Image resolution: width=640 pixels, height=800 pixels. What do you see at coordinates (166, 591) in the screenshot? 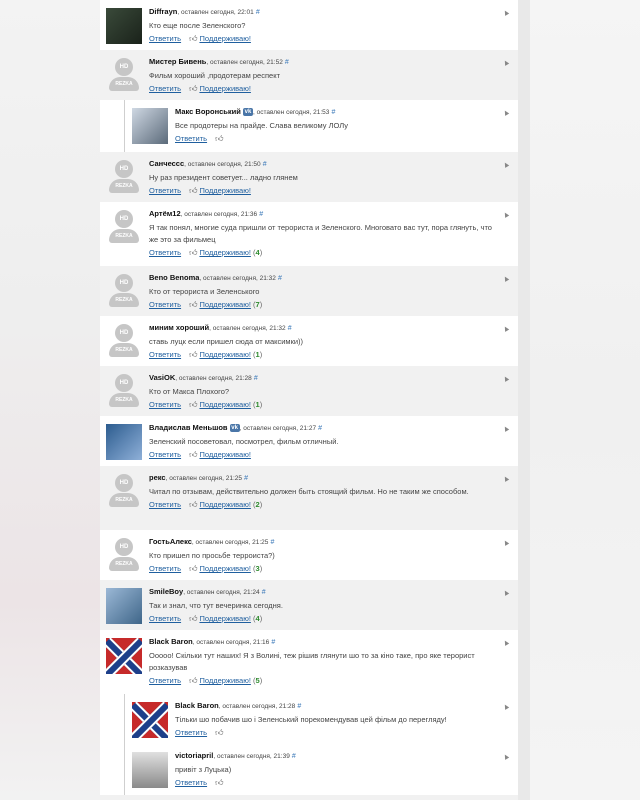
I see `comment-author: SmileBoy` at bounding box center [166, 591].